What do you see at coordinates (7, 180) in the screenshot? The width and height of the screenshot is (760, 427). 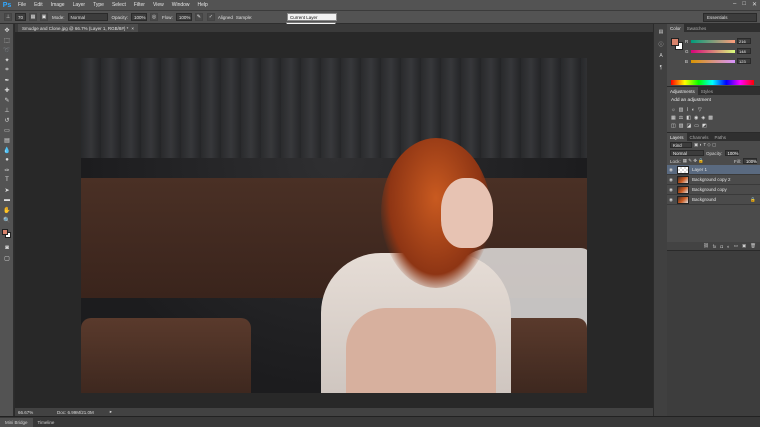 I see `type-tool-icon: T` at bounding box center [7, 180].